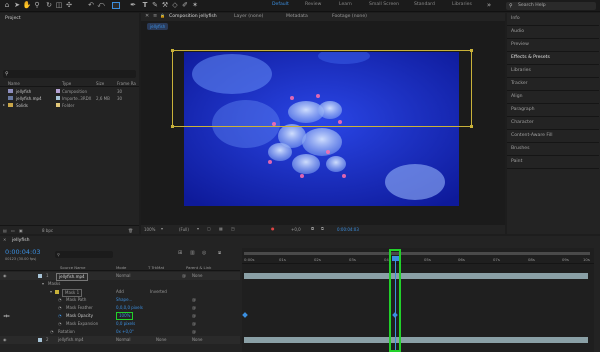 Image resolution: width=600 pixels, height=352 pixels. Describe the element at coordinates (23, 252) in the screenshot. I see `timeline-timecode: 0:00:04:03` at that location.